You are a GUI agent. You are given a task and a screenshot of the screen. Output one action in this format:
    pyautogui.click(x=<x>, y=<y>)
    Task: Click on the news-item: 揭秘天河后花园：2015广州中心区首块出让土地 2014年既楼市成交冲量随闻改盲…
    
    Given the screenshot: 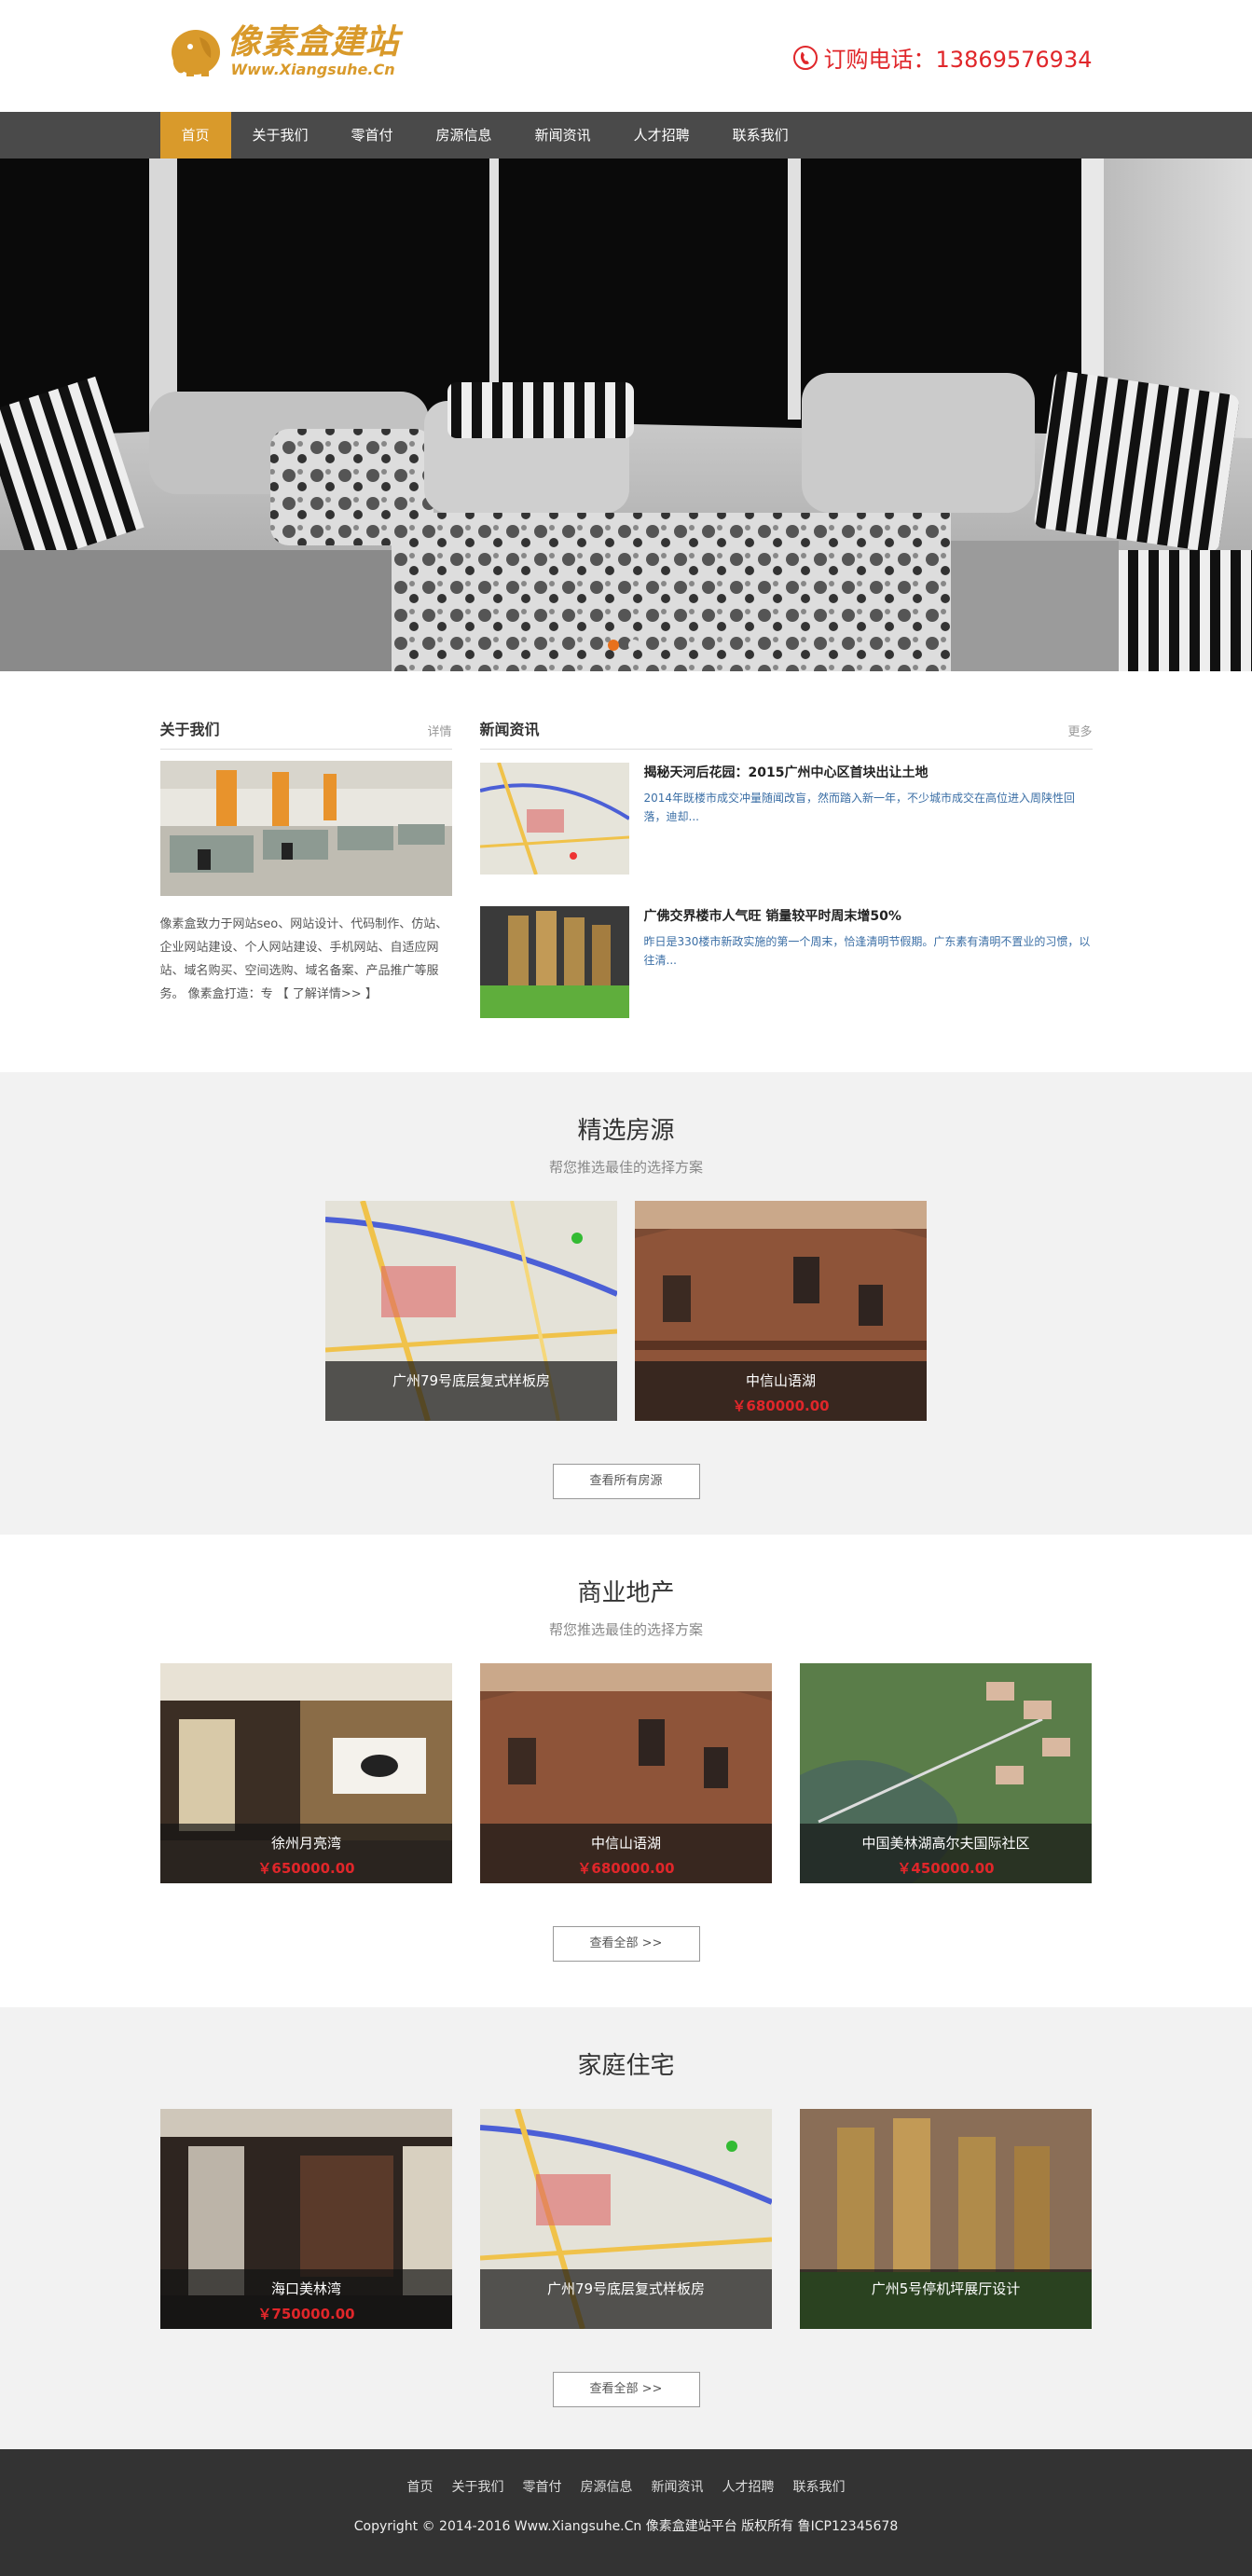 What is the action you would take?
    pyautogui.click(x=786, y=828)
    